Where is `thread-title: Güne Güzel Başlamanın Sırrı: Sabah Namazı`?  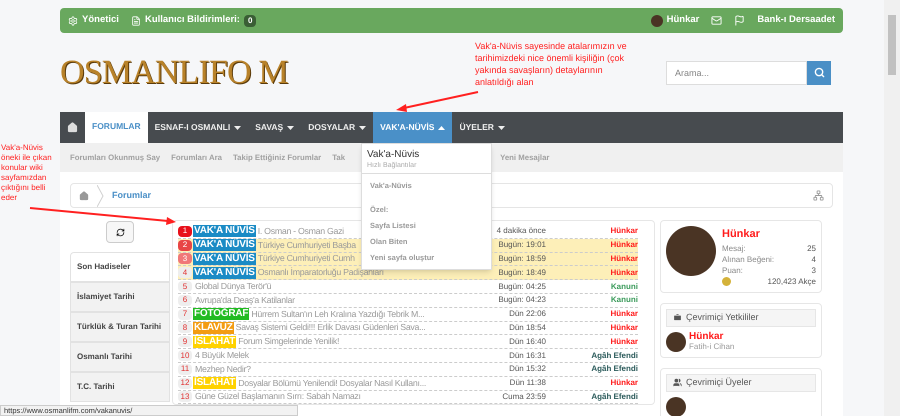 thread-title: Güne Güzel Başlamanın Sırrı: Sabah Namazı is located at coordinates (334, 397).